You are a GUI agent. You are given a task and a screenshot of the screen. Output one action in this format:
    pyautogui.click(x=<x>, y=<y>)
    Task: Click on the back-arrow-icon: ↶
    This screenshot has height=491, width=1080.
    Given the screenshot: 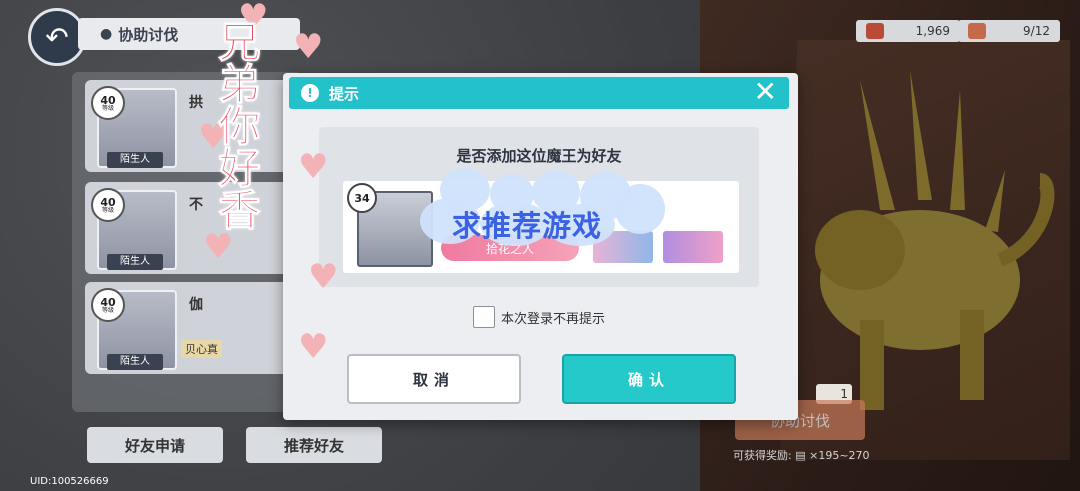 What is the action you would take?
    pyautogui.click(x=57, y=37)
    